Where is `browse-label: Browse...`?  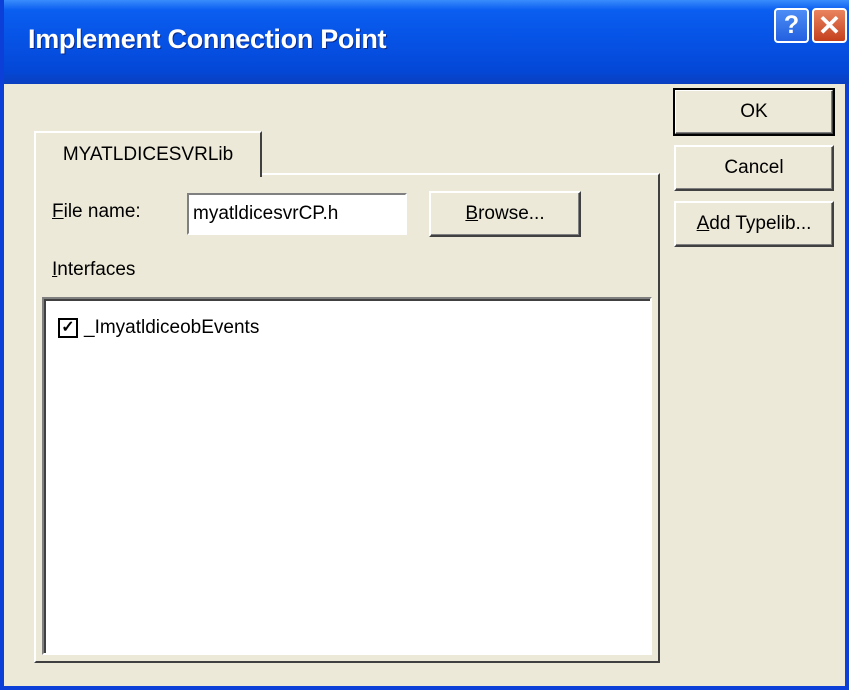 browse-label: Browse... is located at coordinates (504, 214).